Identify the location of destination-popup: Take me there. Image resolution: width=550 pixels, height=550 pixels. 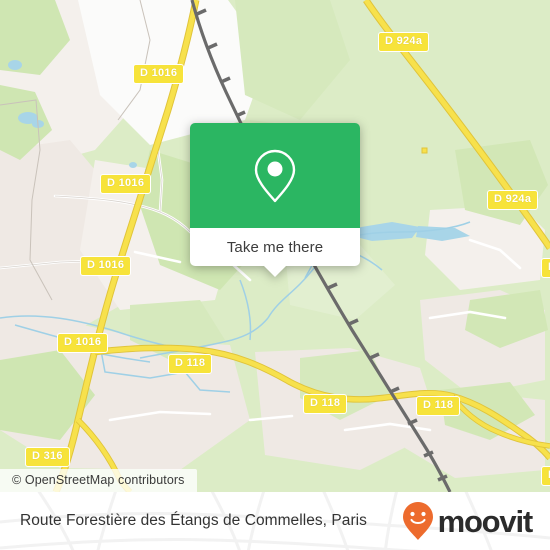
(275, 200).